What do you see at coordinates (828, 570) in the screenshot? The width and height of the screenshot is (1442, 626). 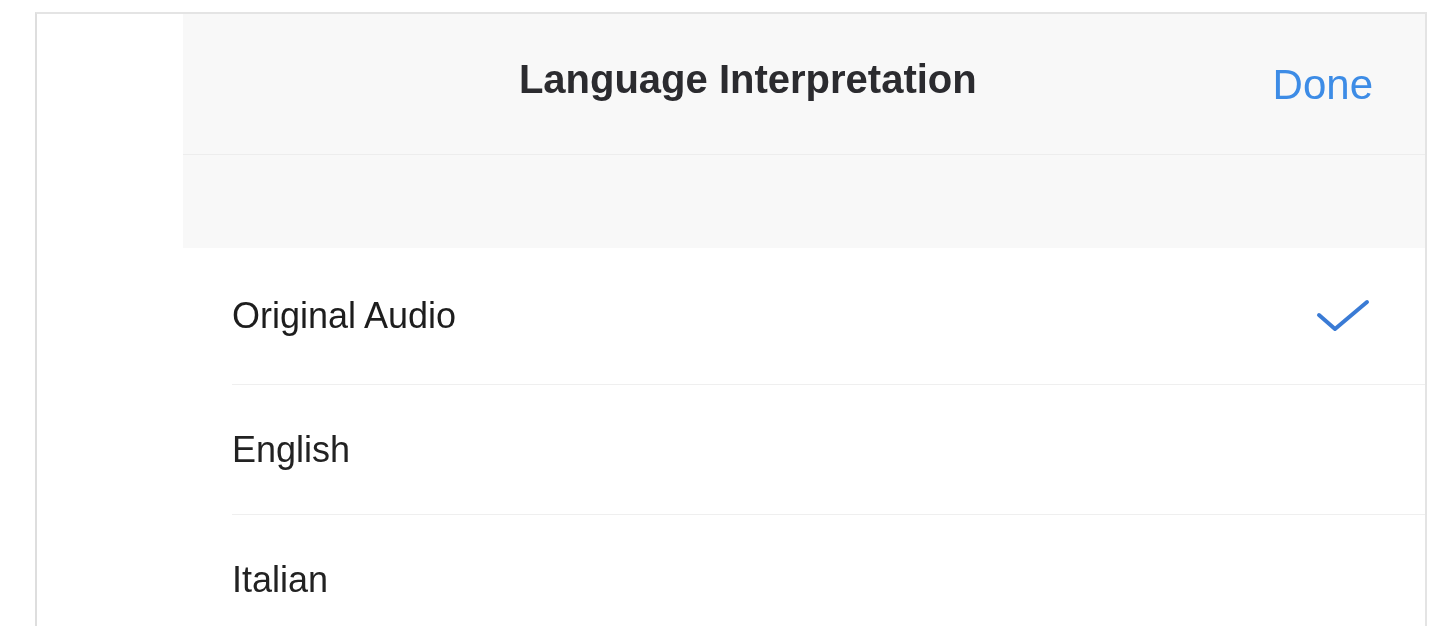 I see `language-option: Italian` at bounding box center [828, 570].